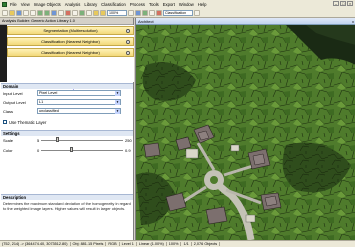 The width and height of the screenshot is (355, 247). Describe the element at coordinates (5, 12) in the screenshot. I see `new-icon` at that location.